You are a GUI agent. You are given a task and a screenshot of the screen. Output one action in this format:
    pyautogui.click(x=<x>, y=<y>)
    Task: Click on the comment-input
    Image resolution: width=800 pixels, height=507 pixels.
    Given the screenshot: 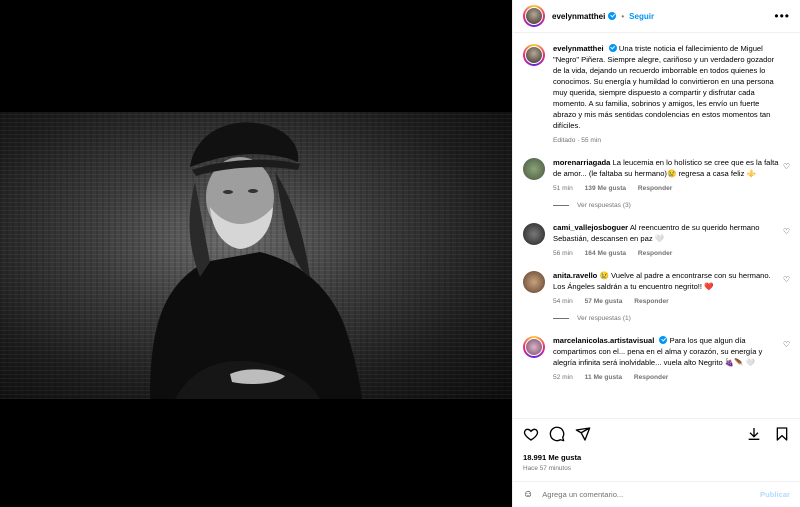 What is the action you would take?
    pyautogui.click(x=651, y=494)
    